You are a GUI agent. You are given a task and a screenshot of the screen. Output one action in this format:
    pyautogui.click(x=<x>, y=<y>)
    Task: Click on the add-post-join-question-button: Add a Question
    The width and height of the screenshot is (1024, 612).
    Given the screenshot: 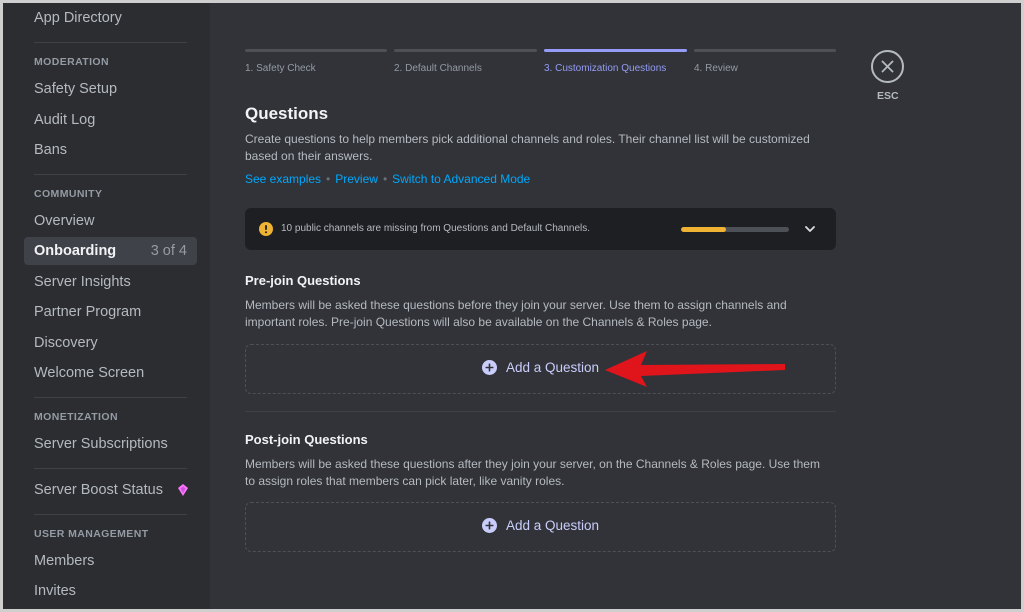 What is the action you would take?
    pyautogui.click(x=540, y=527)
    